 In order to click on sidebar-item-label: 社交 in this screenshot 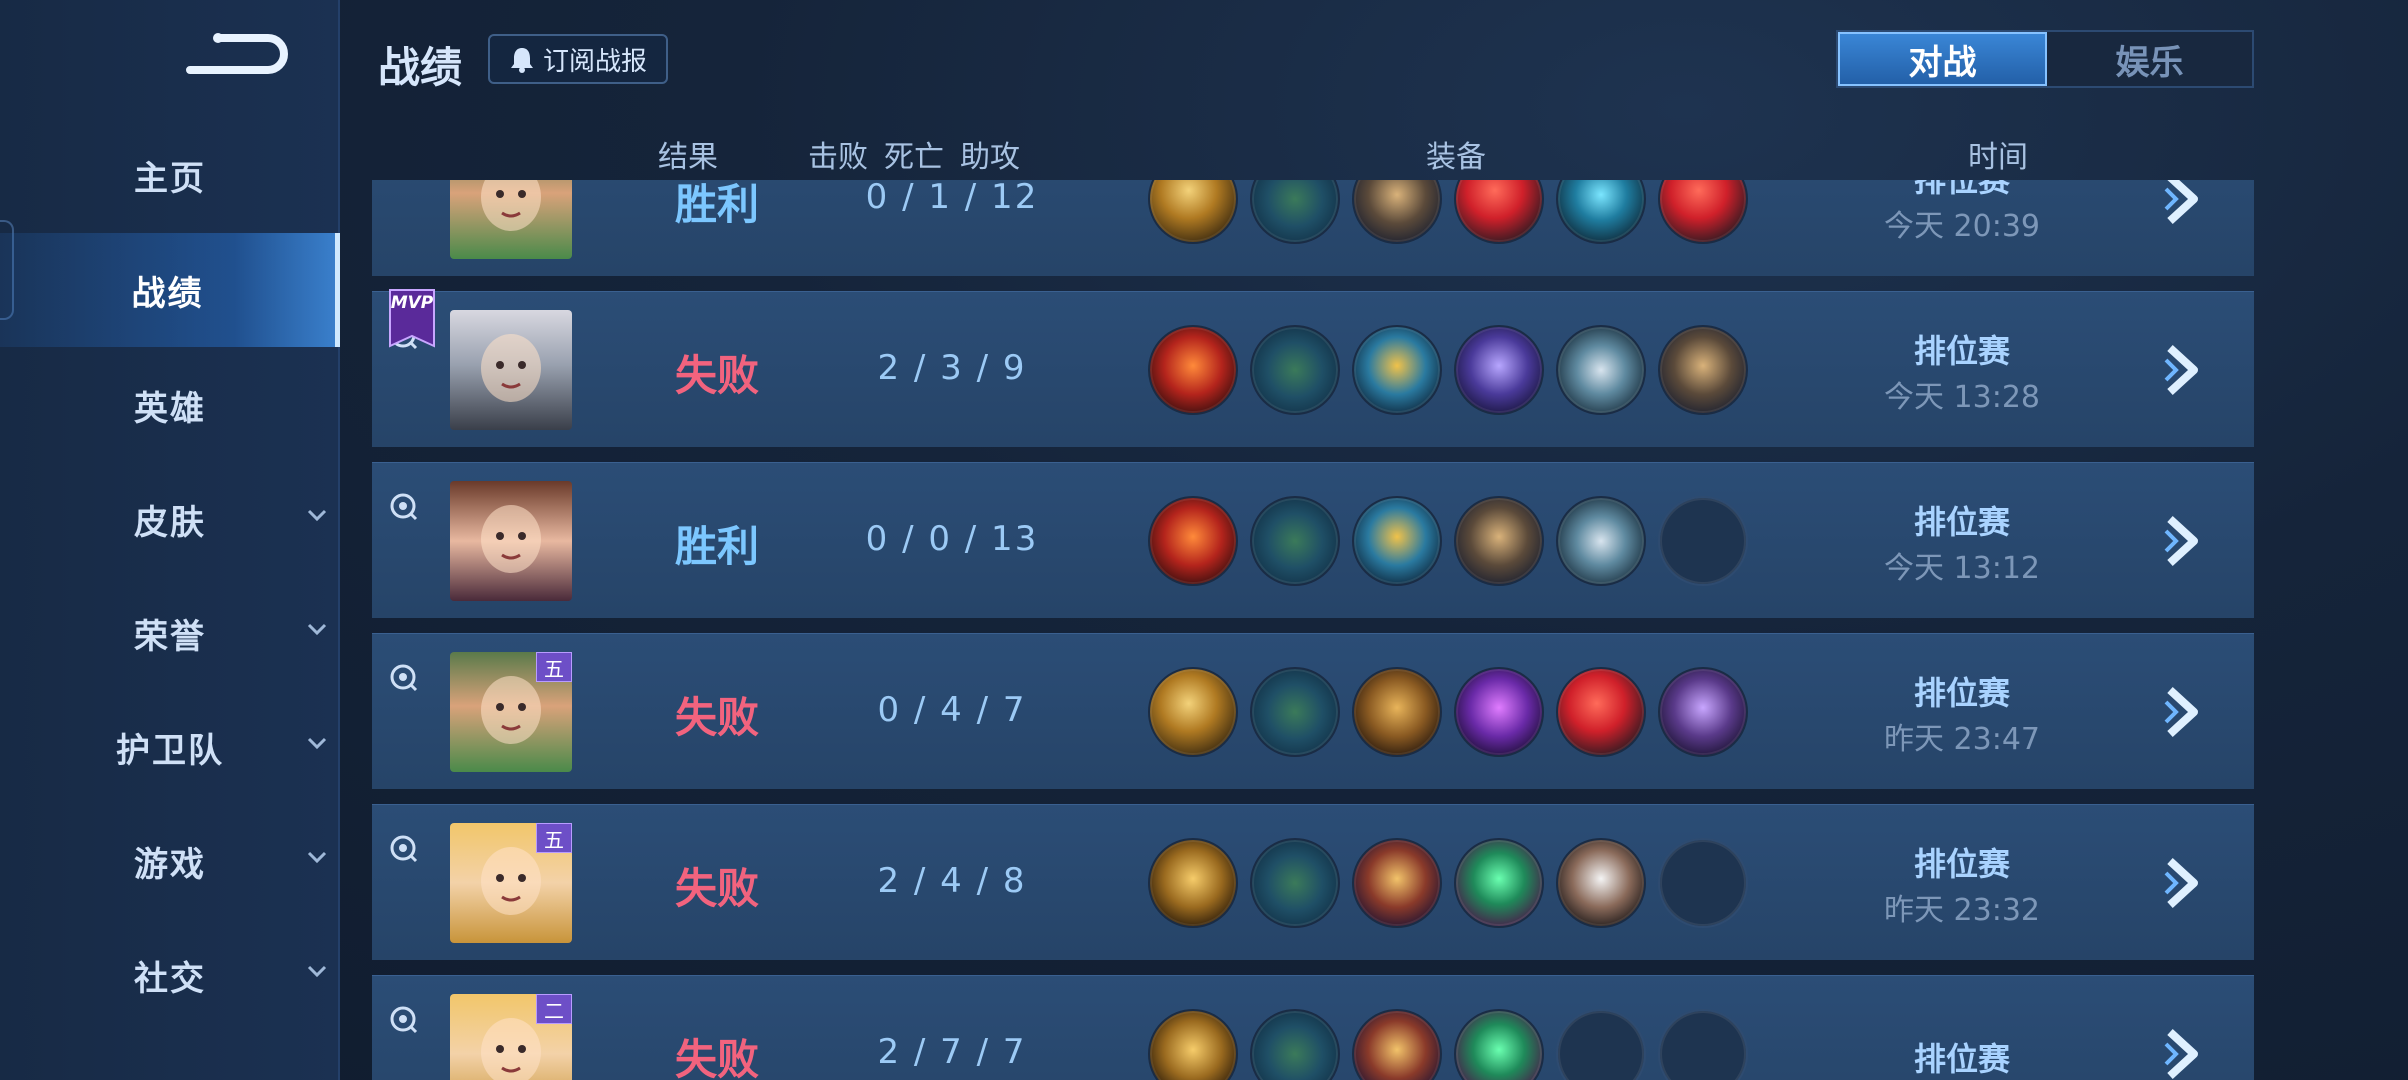, I will do `click(170, 978)`.